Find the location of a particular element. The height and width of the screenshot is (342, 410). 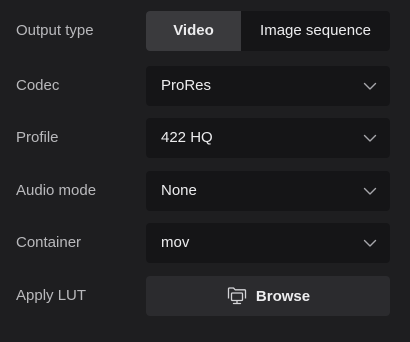

container-label: Container is located at coordinates (49, 242).